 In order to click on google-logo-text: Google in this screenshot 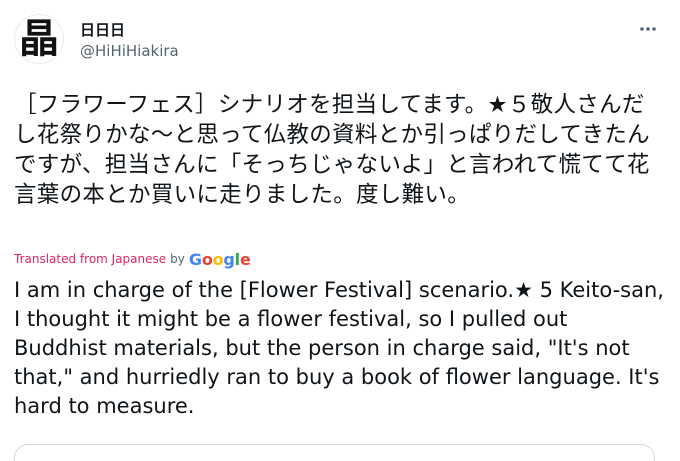, I will do `click(220, 259)`.